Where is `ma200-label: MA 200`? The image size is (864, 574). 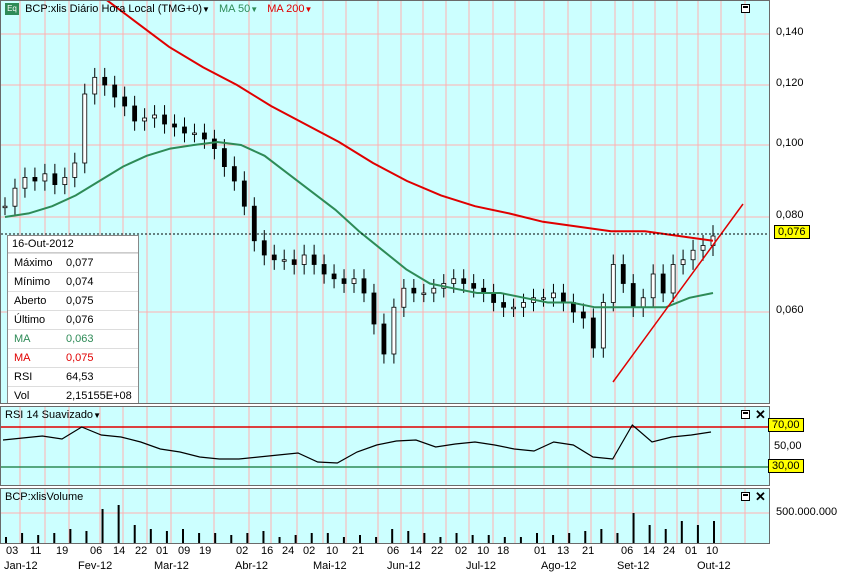
ma200-label: MA 200 is located at coordinates (285, 9).